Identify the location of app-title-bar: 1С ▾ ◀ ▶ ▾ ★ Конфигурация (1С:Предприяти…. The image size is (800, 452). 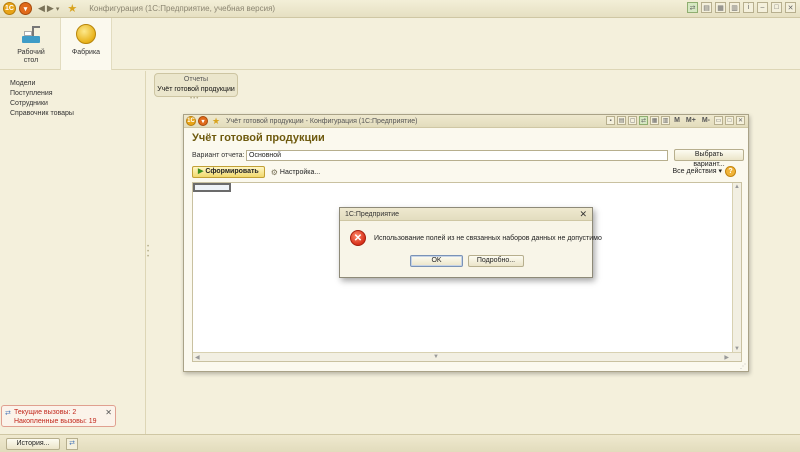
(400, 9).